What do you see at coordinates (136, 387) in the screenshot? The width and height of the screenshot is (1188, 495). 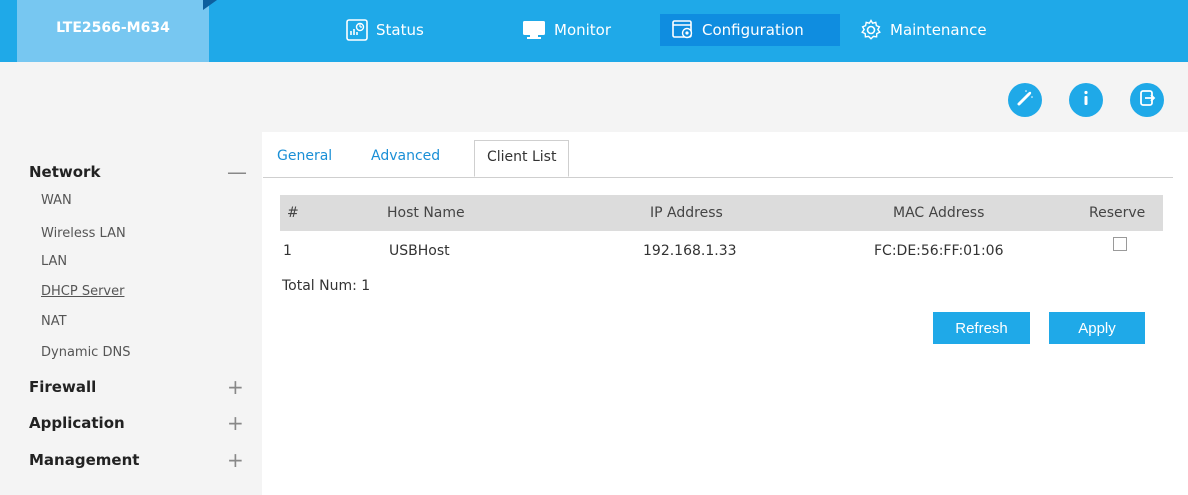 I see `sidebar-section-firewall: Firewall +` at bounding box center [136, 387].